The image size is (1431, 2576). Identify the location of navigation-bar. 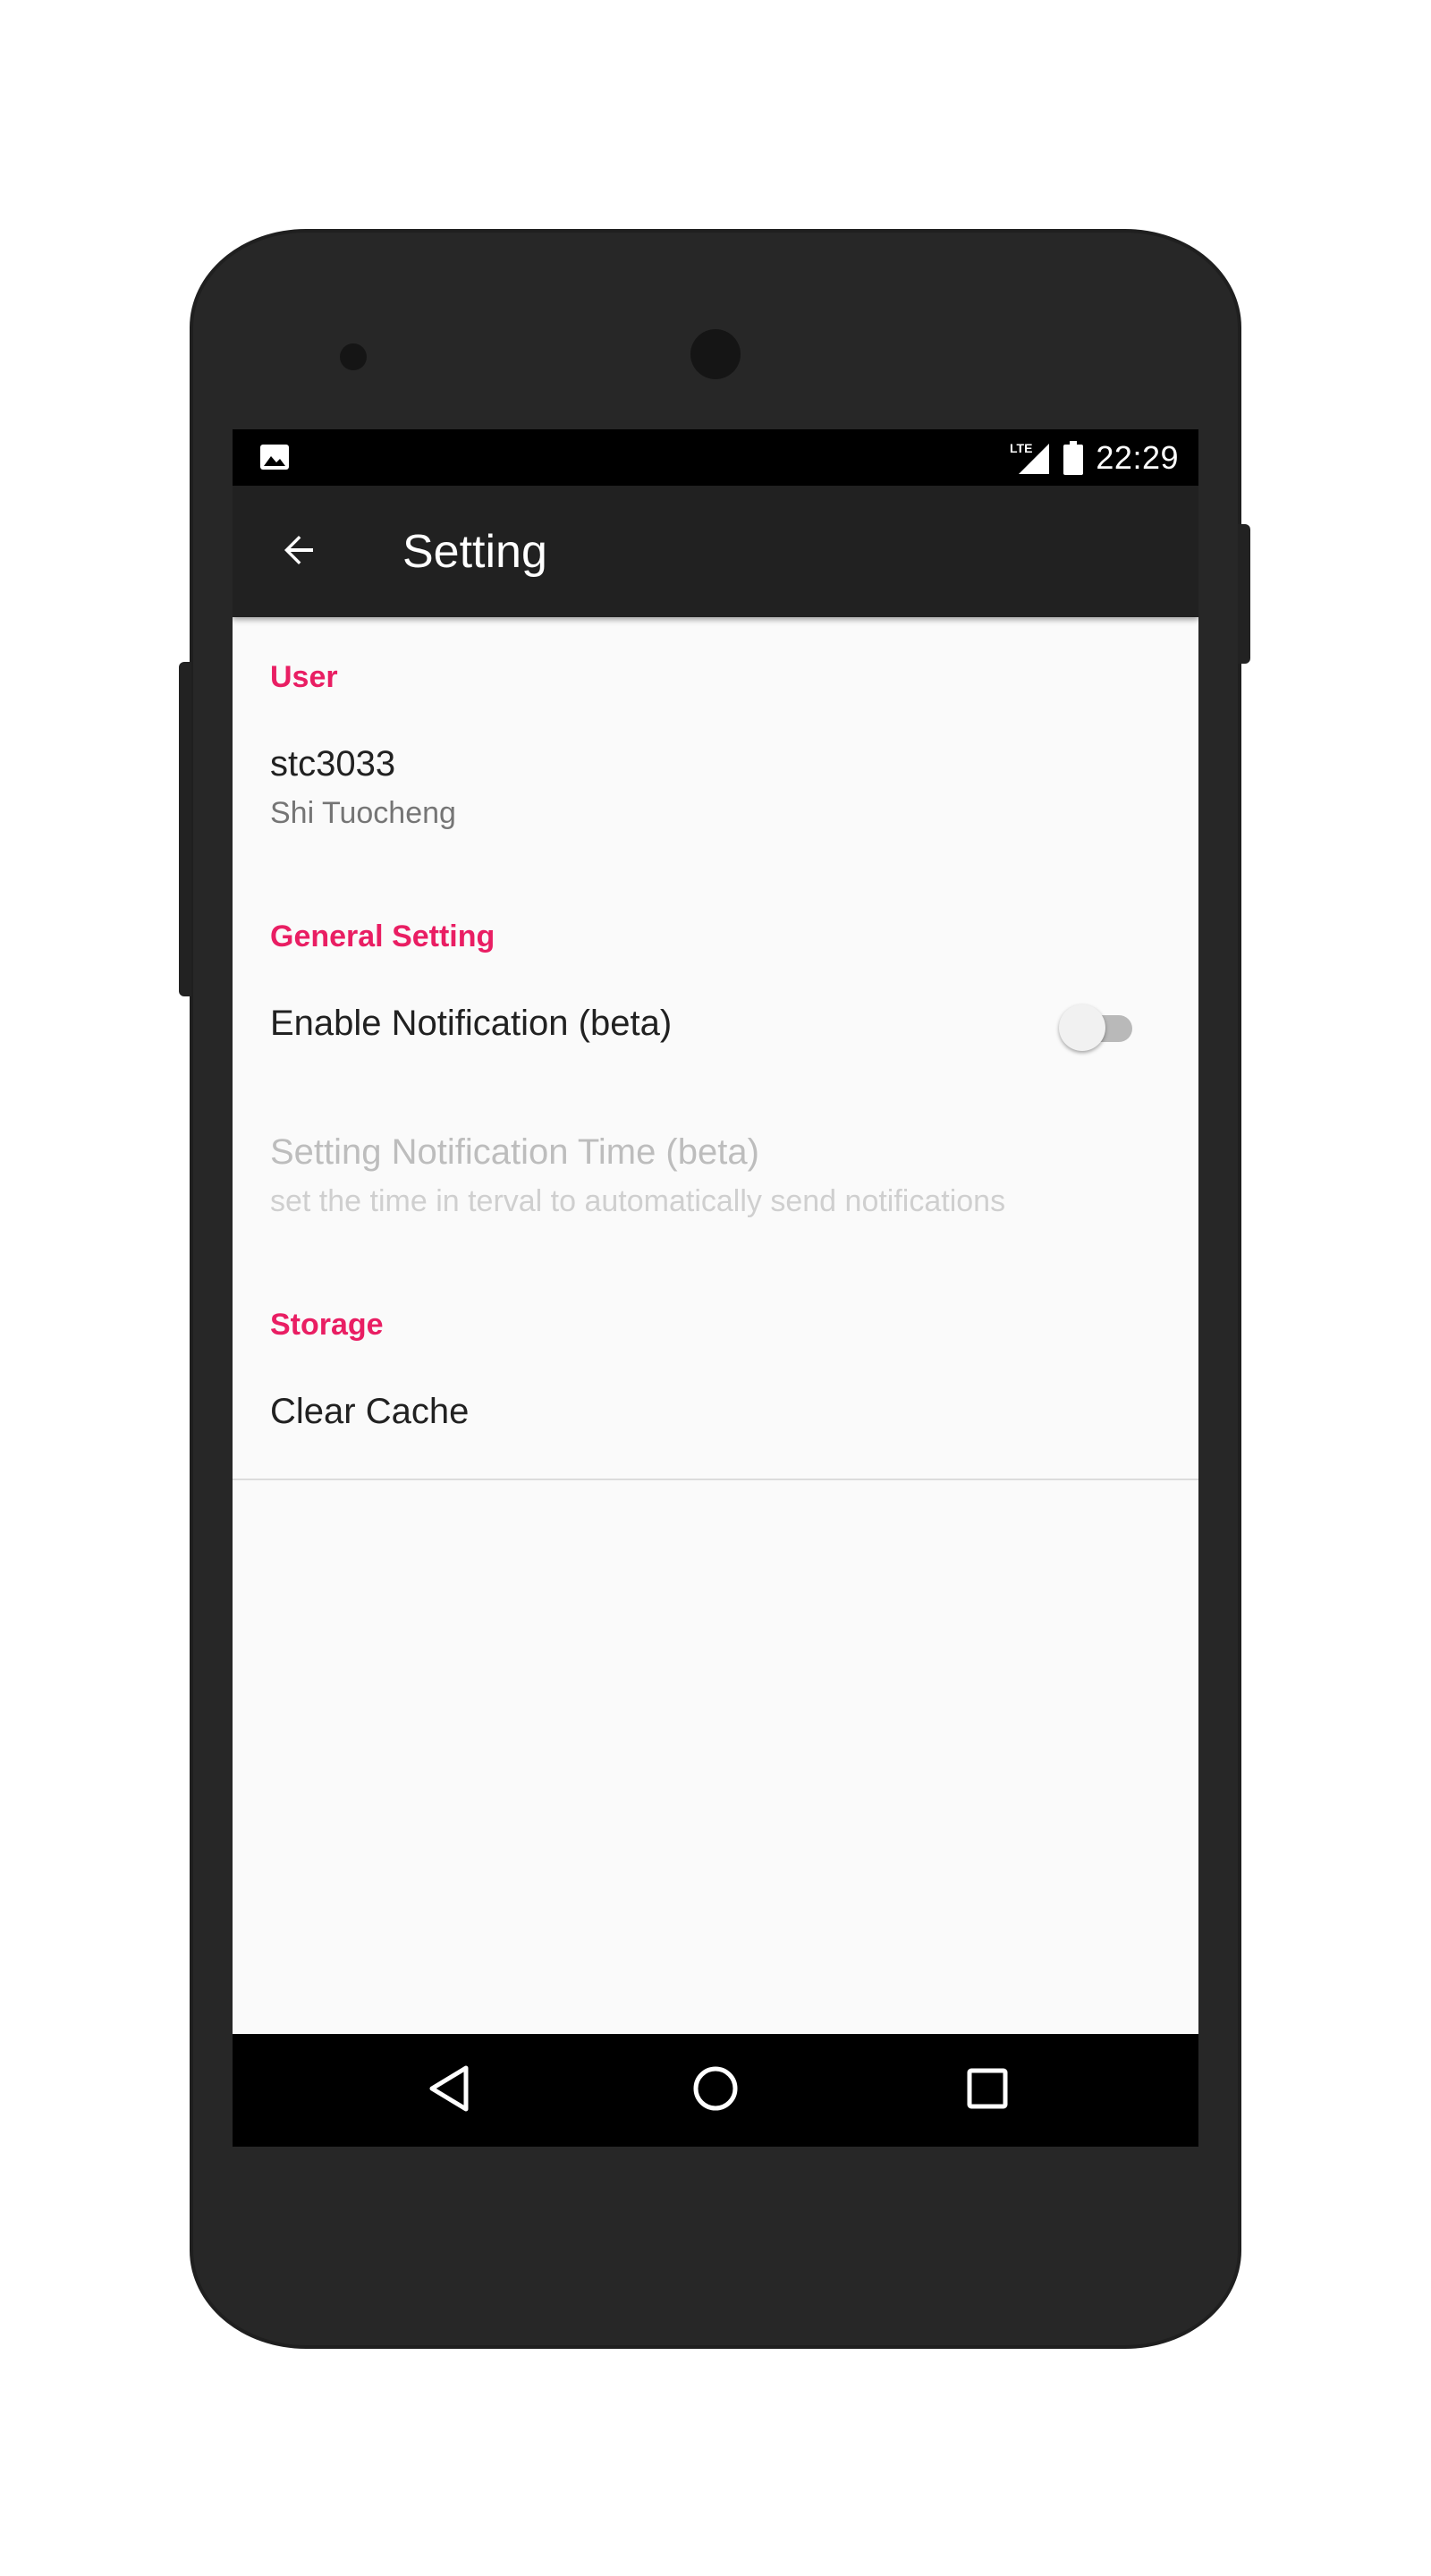
(716, 2090).